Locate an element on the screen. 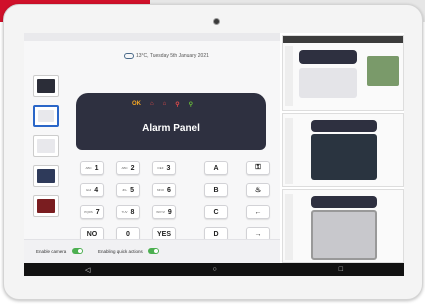 This screenshot has width=425, height=304. key-9: ♨ is located at coordinates (258, 190).